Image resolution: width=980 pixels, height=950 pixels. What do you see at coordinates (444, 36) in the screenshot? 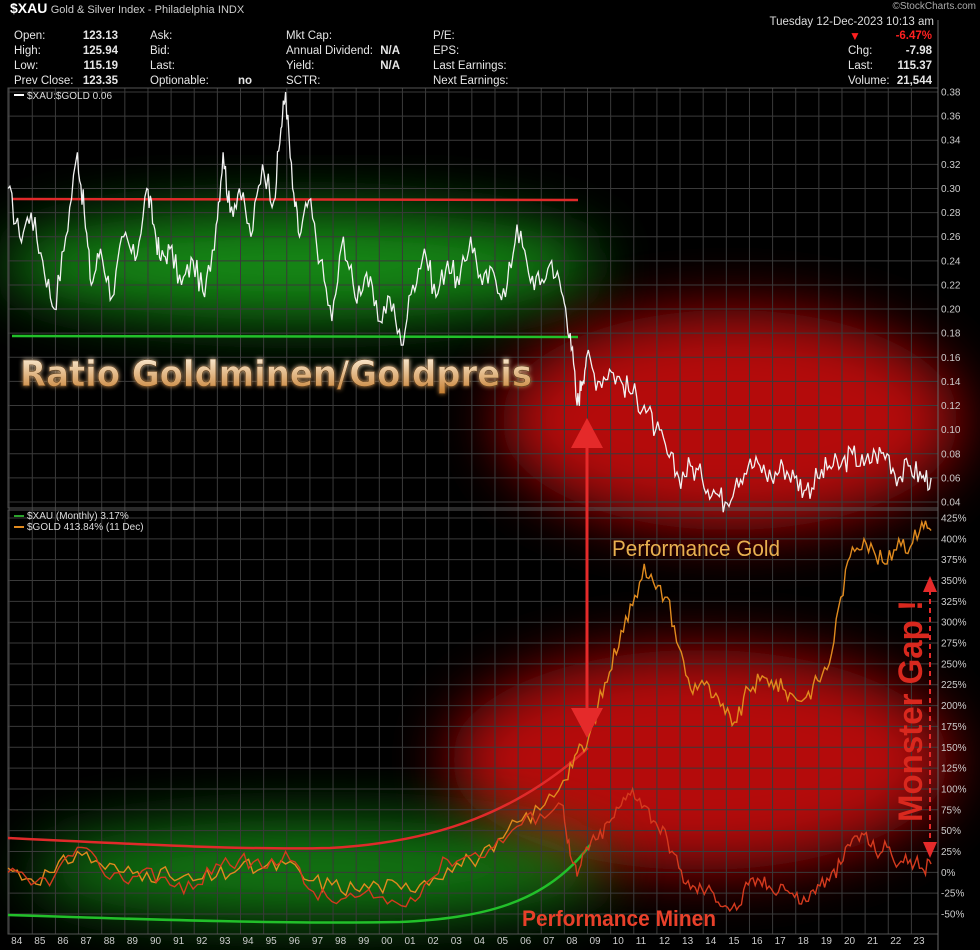
I see `col4-label-0: P/E:` at bounding box center [444, 36].